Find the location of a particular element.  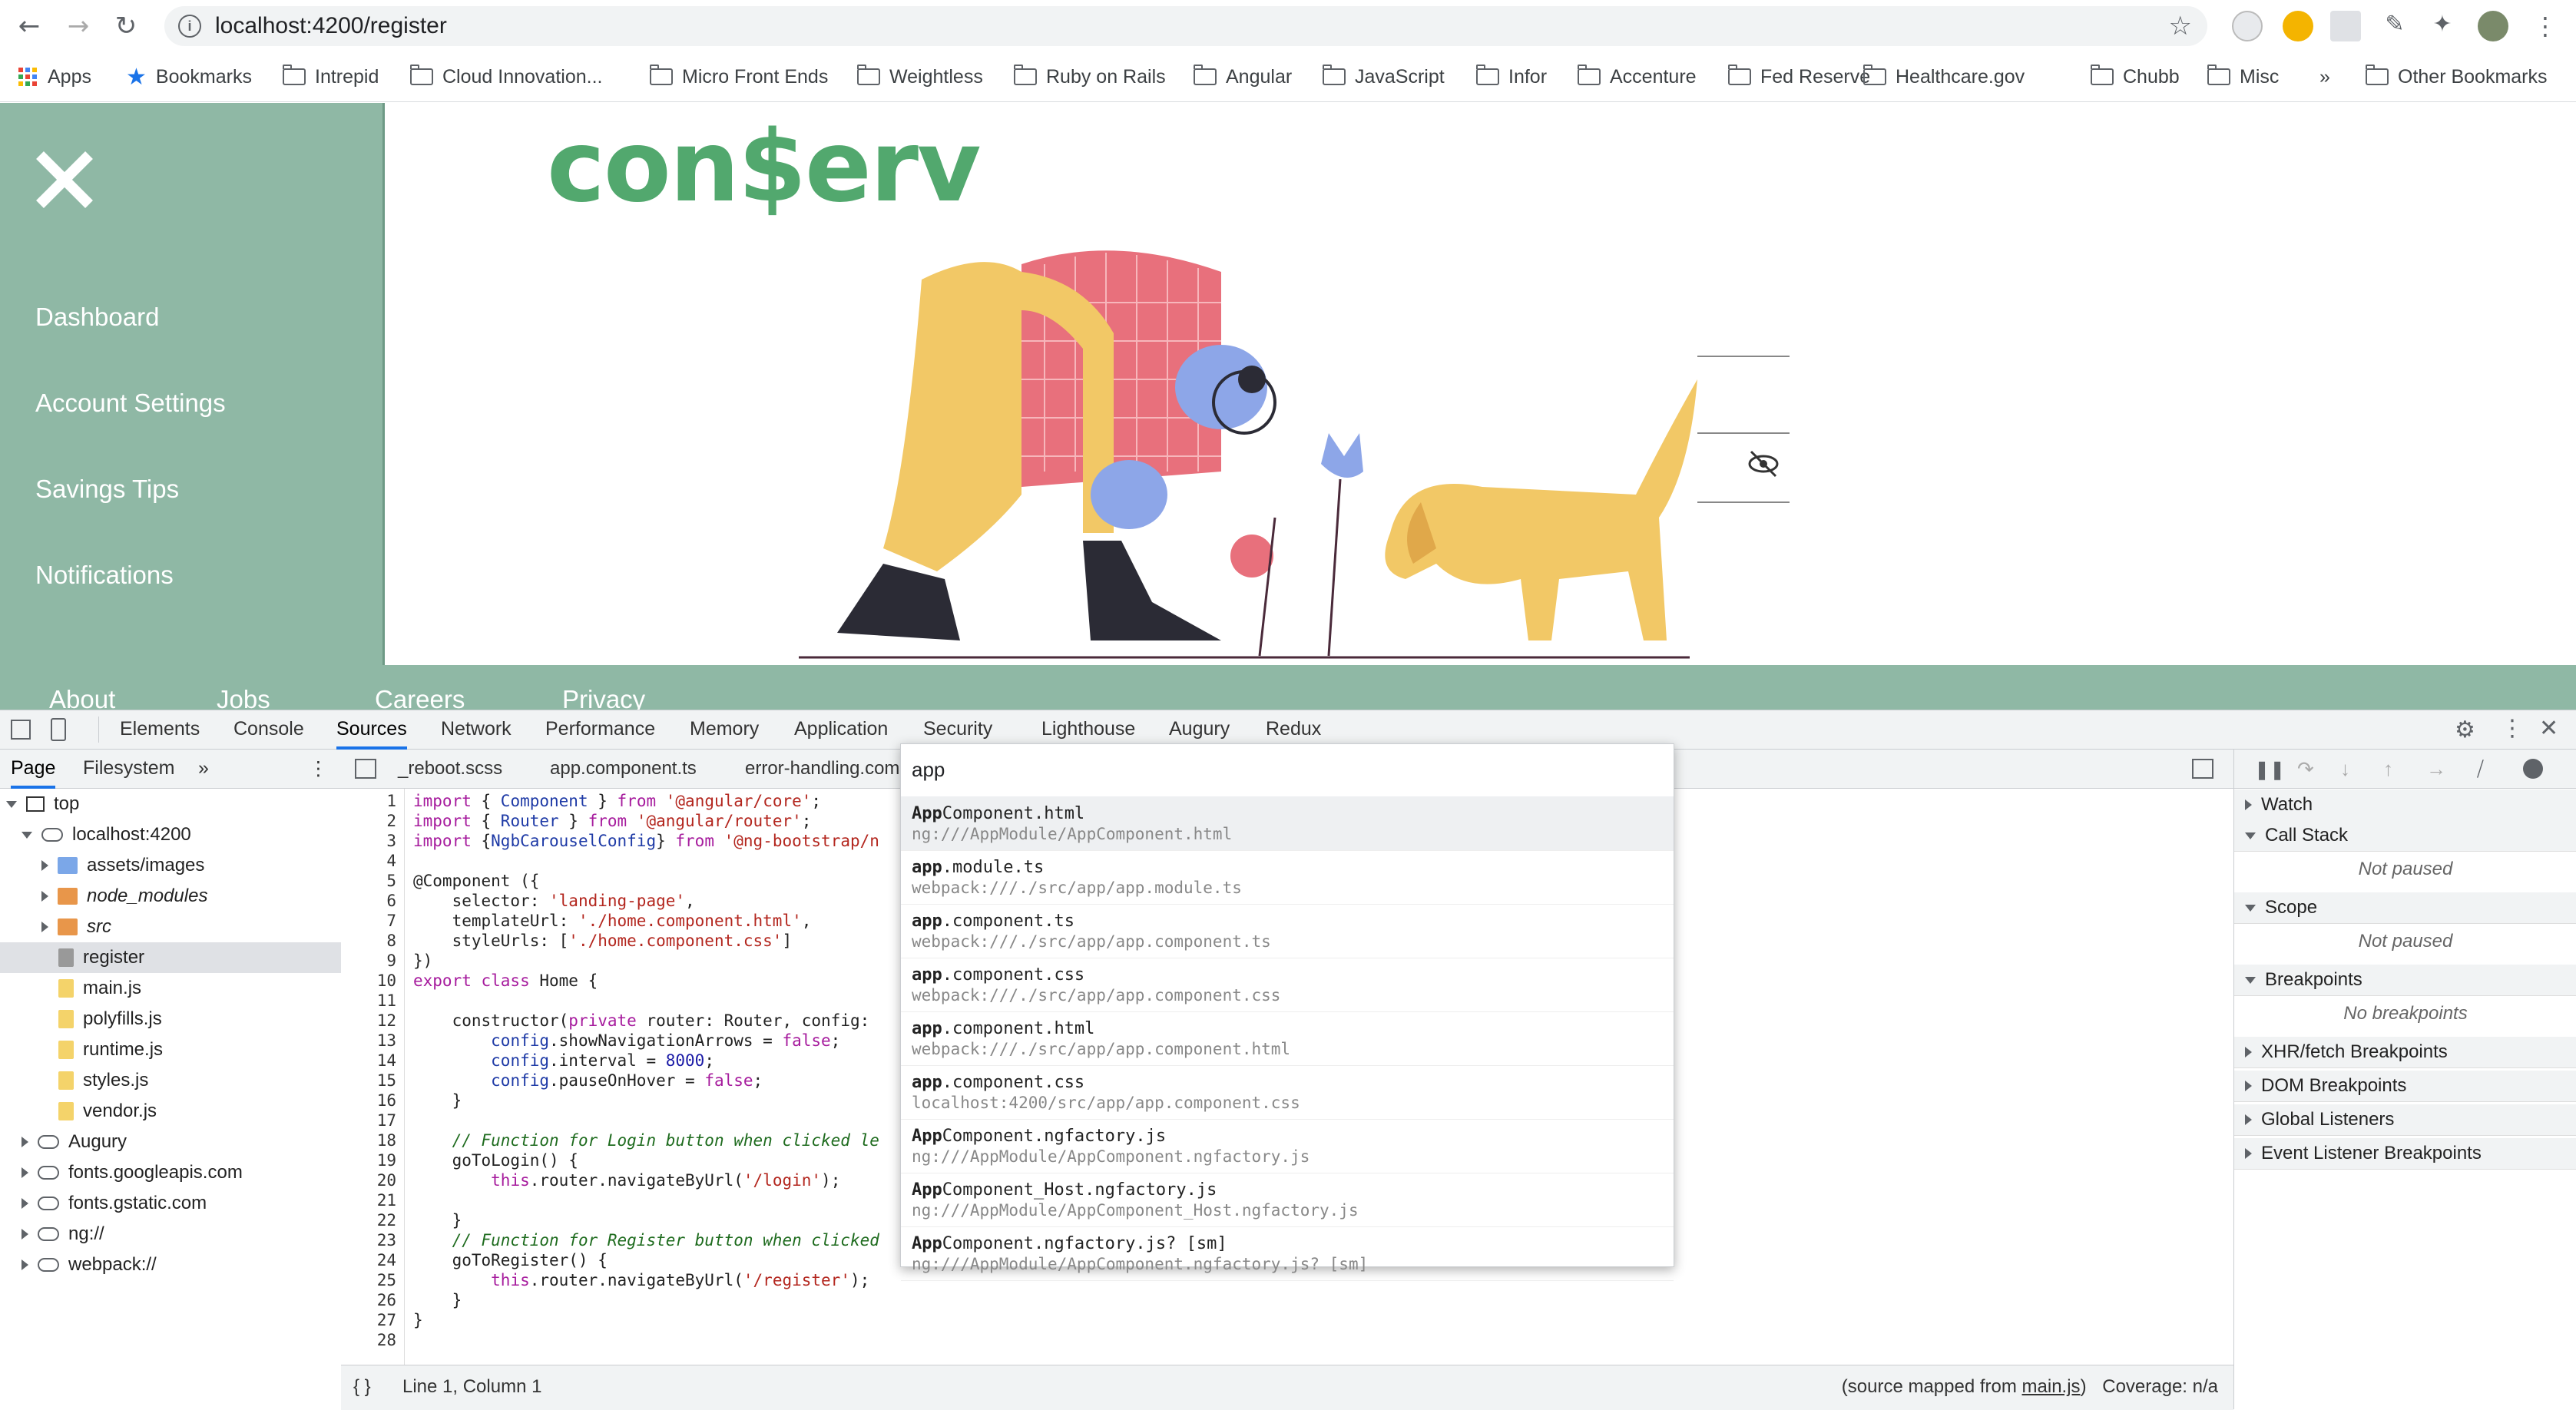

line-number: 8 is located at coordinates (391, 941).